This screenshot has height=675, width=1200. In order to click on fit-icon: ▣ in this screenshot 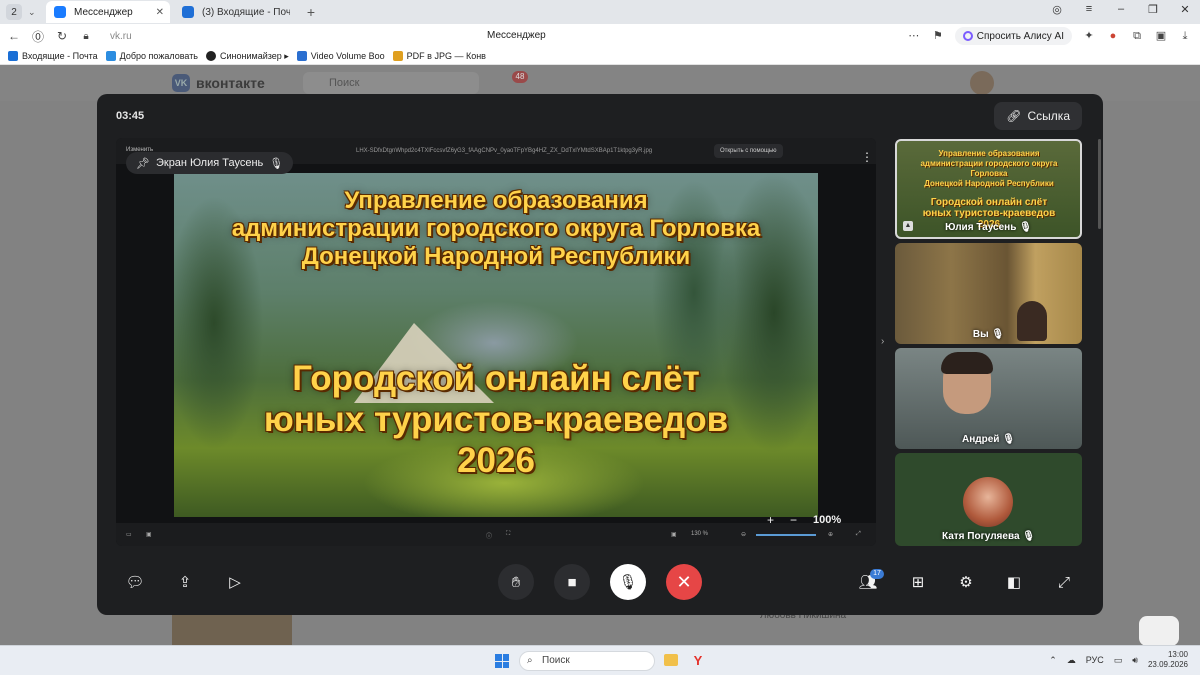, I will do `click(674, 534)`.